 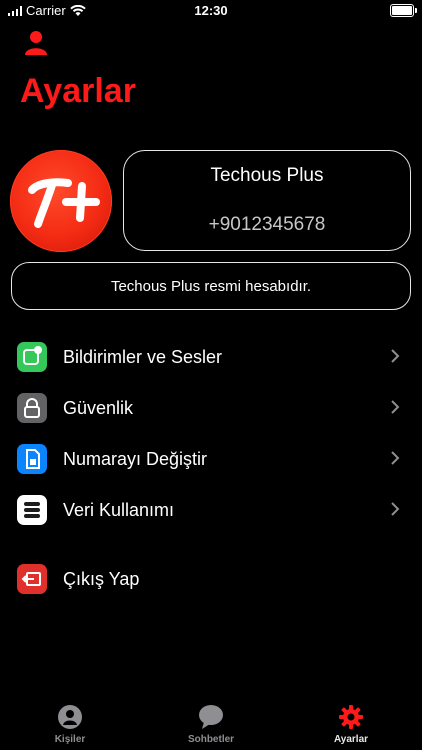 I want to click on menu-item-change-number: Numarayı Değiştir, so click(x=211, y=460).